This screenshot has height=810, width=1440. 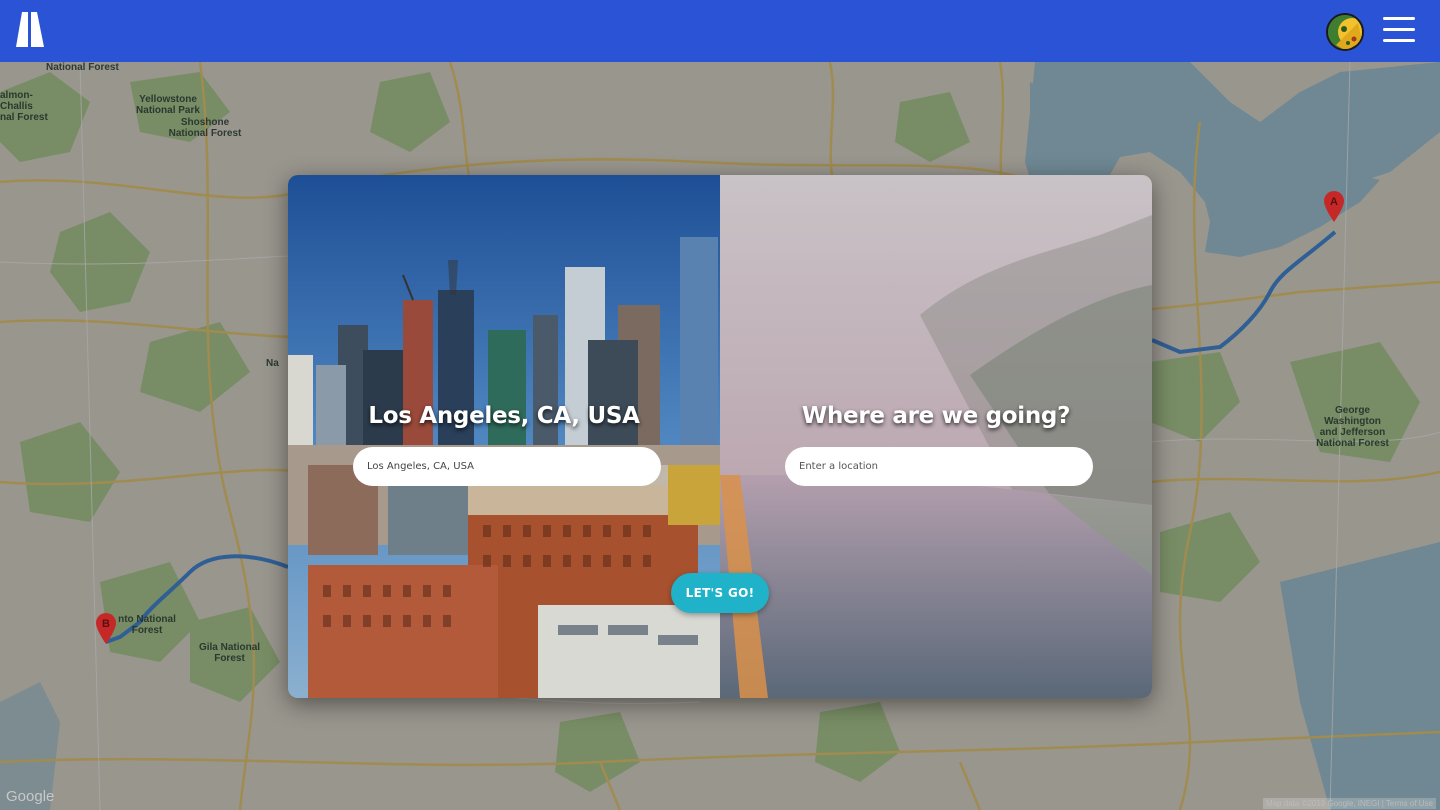 I want to click on destination-title: Where are we going?, so click(x=936, y=416).